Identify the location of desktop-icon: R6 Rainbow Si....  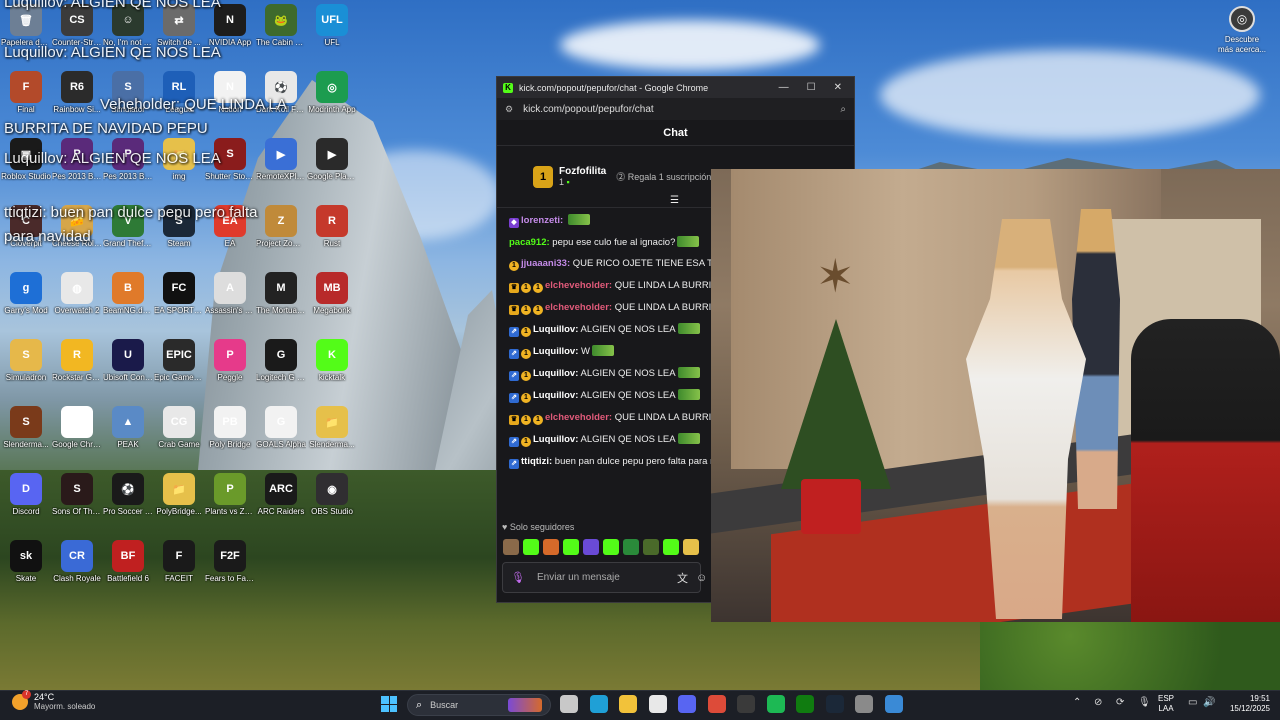
(77, 93).